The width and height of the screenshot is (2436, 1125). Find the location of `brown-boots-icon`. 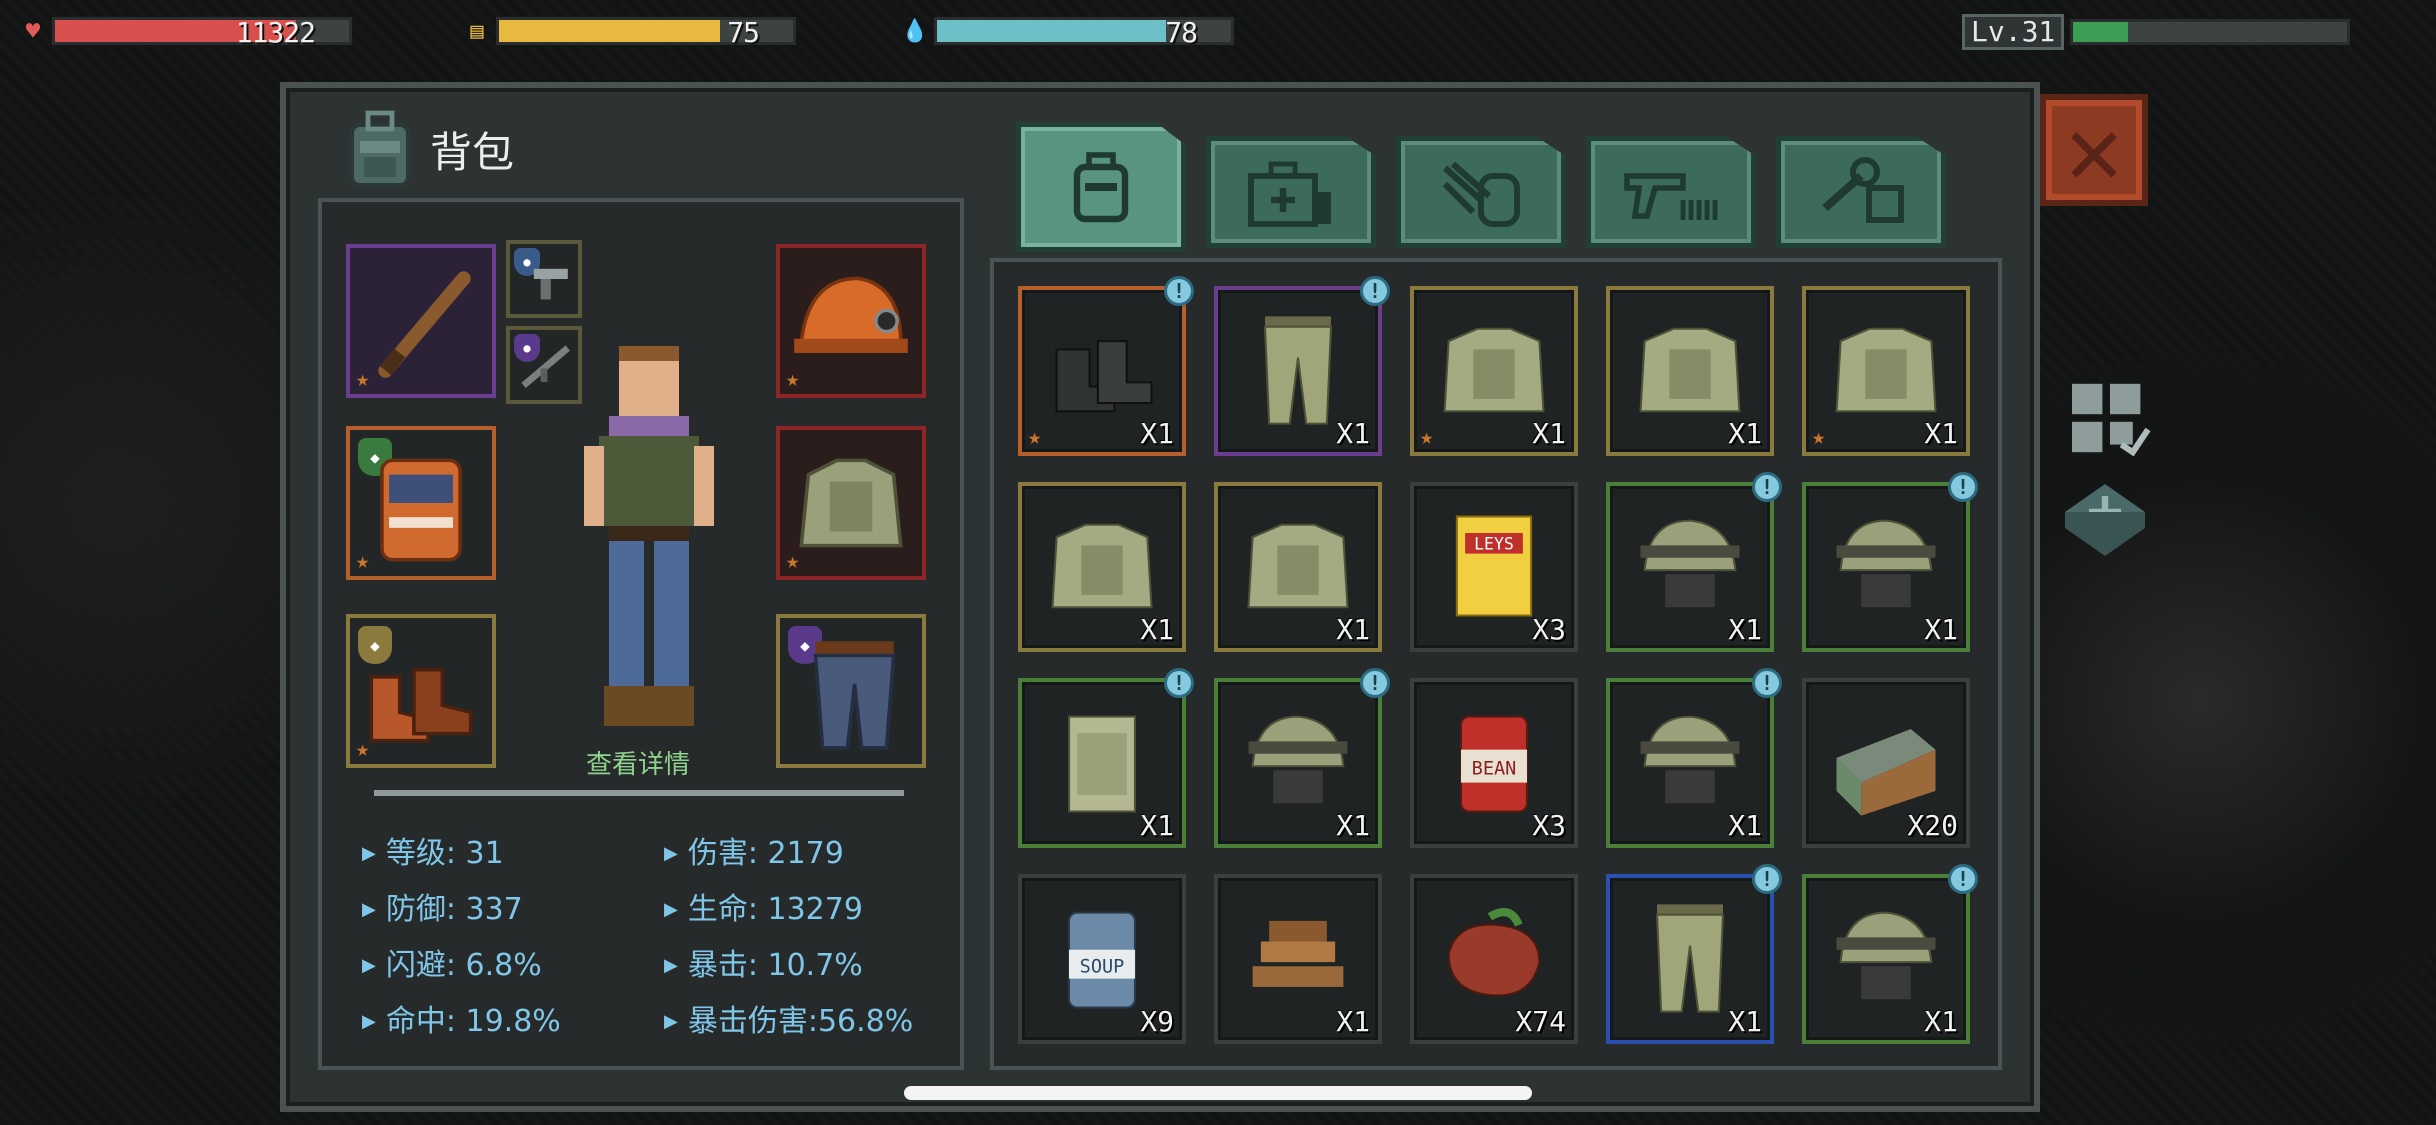

brown-boots-icon is located at coordinates (421, 705).